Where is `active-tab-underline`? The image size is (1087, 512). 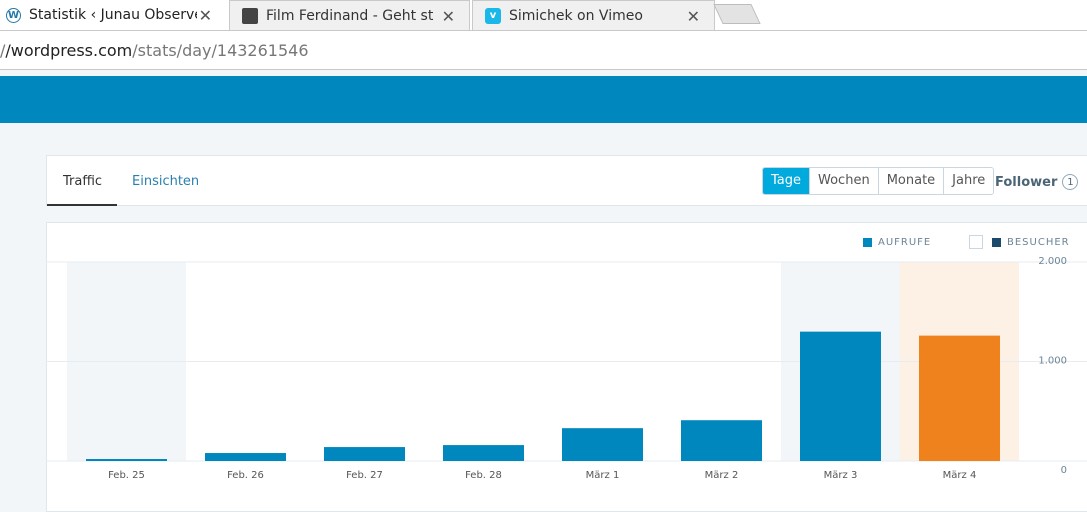
active-tab-underline is located at coordinates (82, 205).